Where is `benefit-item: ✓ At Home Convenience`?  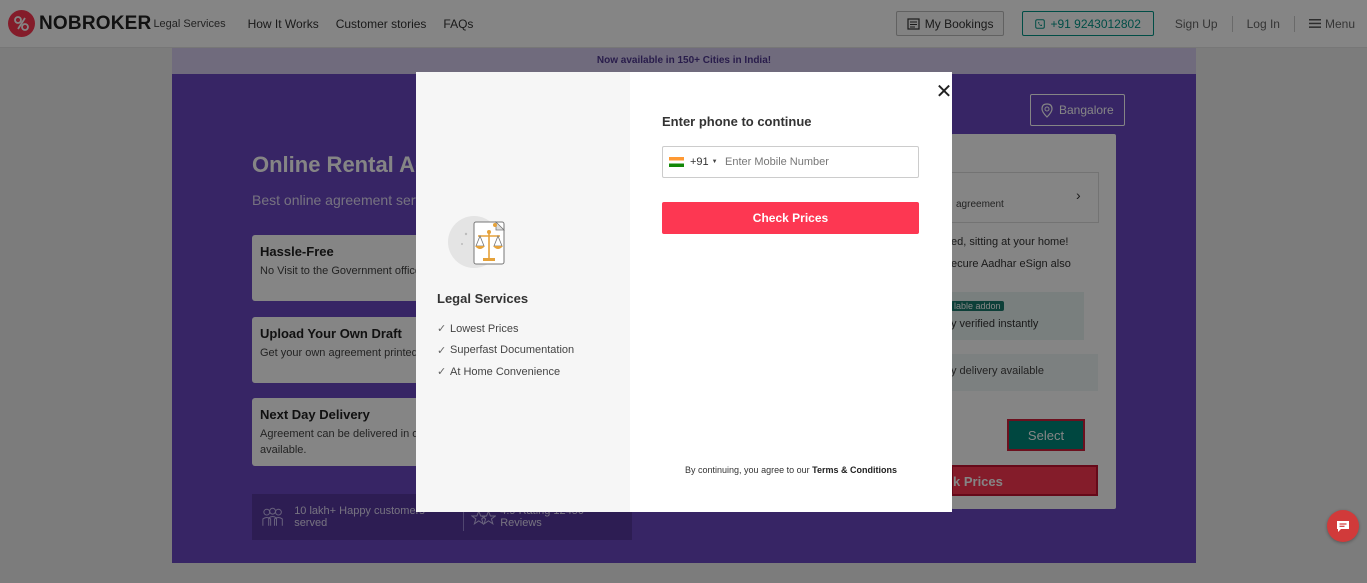
benefit-item: ✓ At Home Convenience is located at coordinates (505, 372).